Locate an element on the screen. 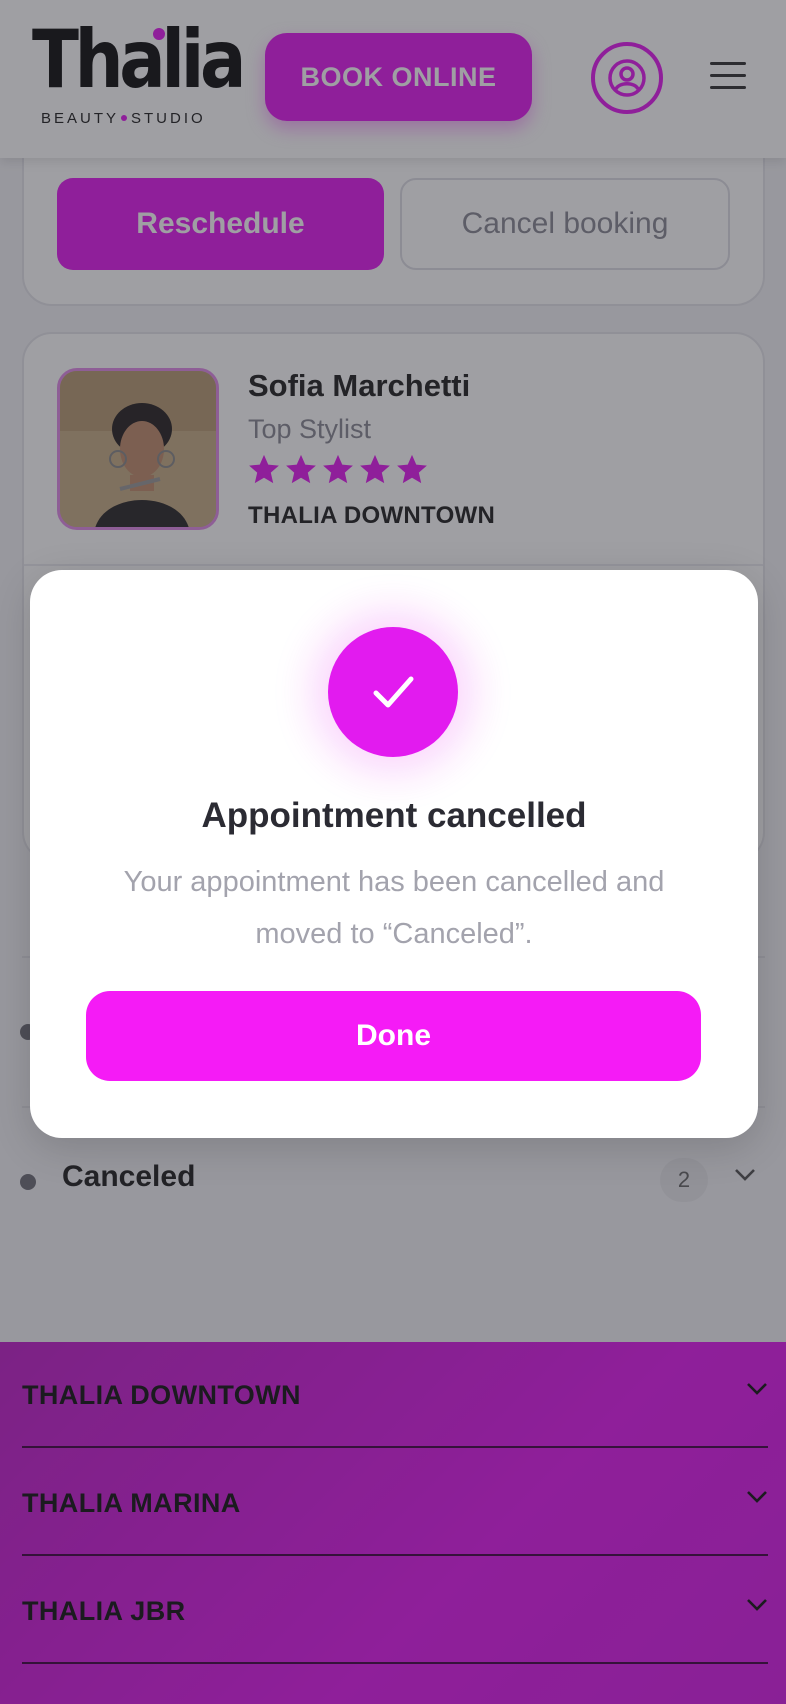 Image resolution: width=786 pixels, height=1704 pixels. dialog-title: Appointment cancelled is located at coordinates (394, 815).